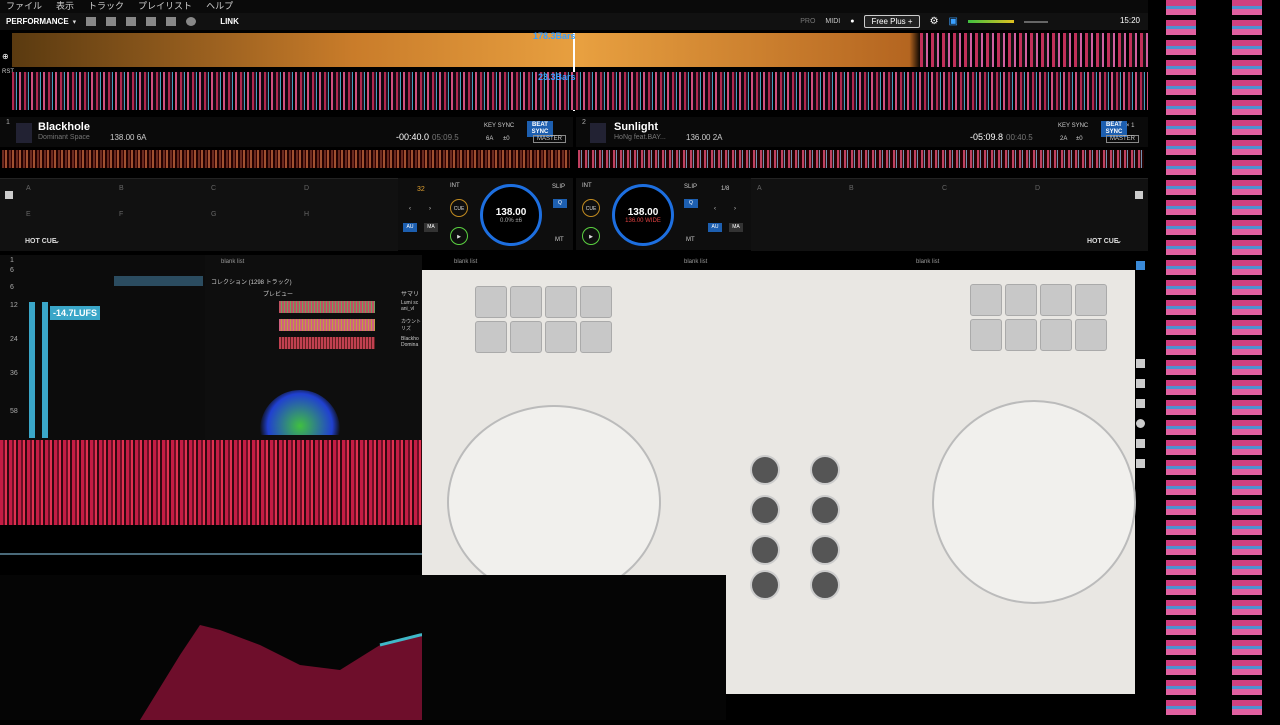 The image size is (1280, 725). What do you see at coordinates (430, 209) in the screenshot?
I see `deck1-beatjump-forward: ›` at bounding box center [430, 209].